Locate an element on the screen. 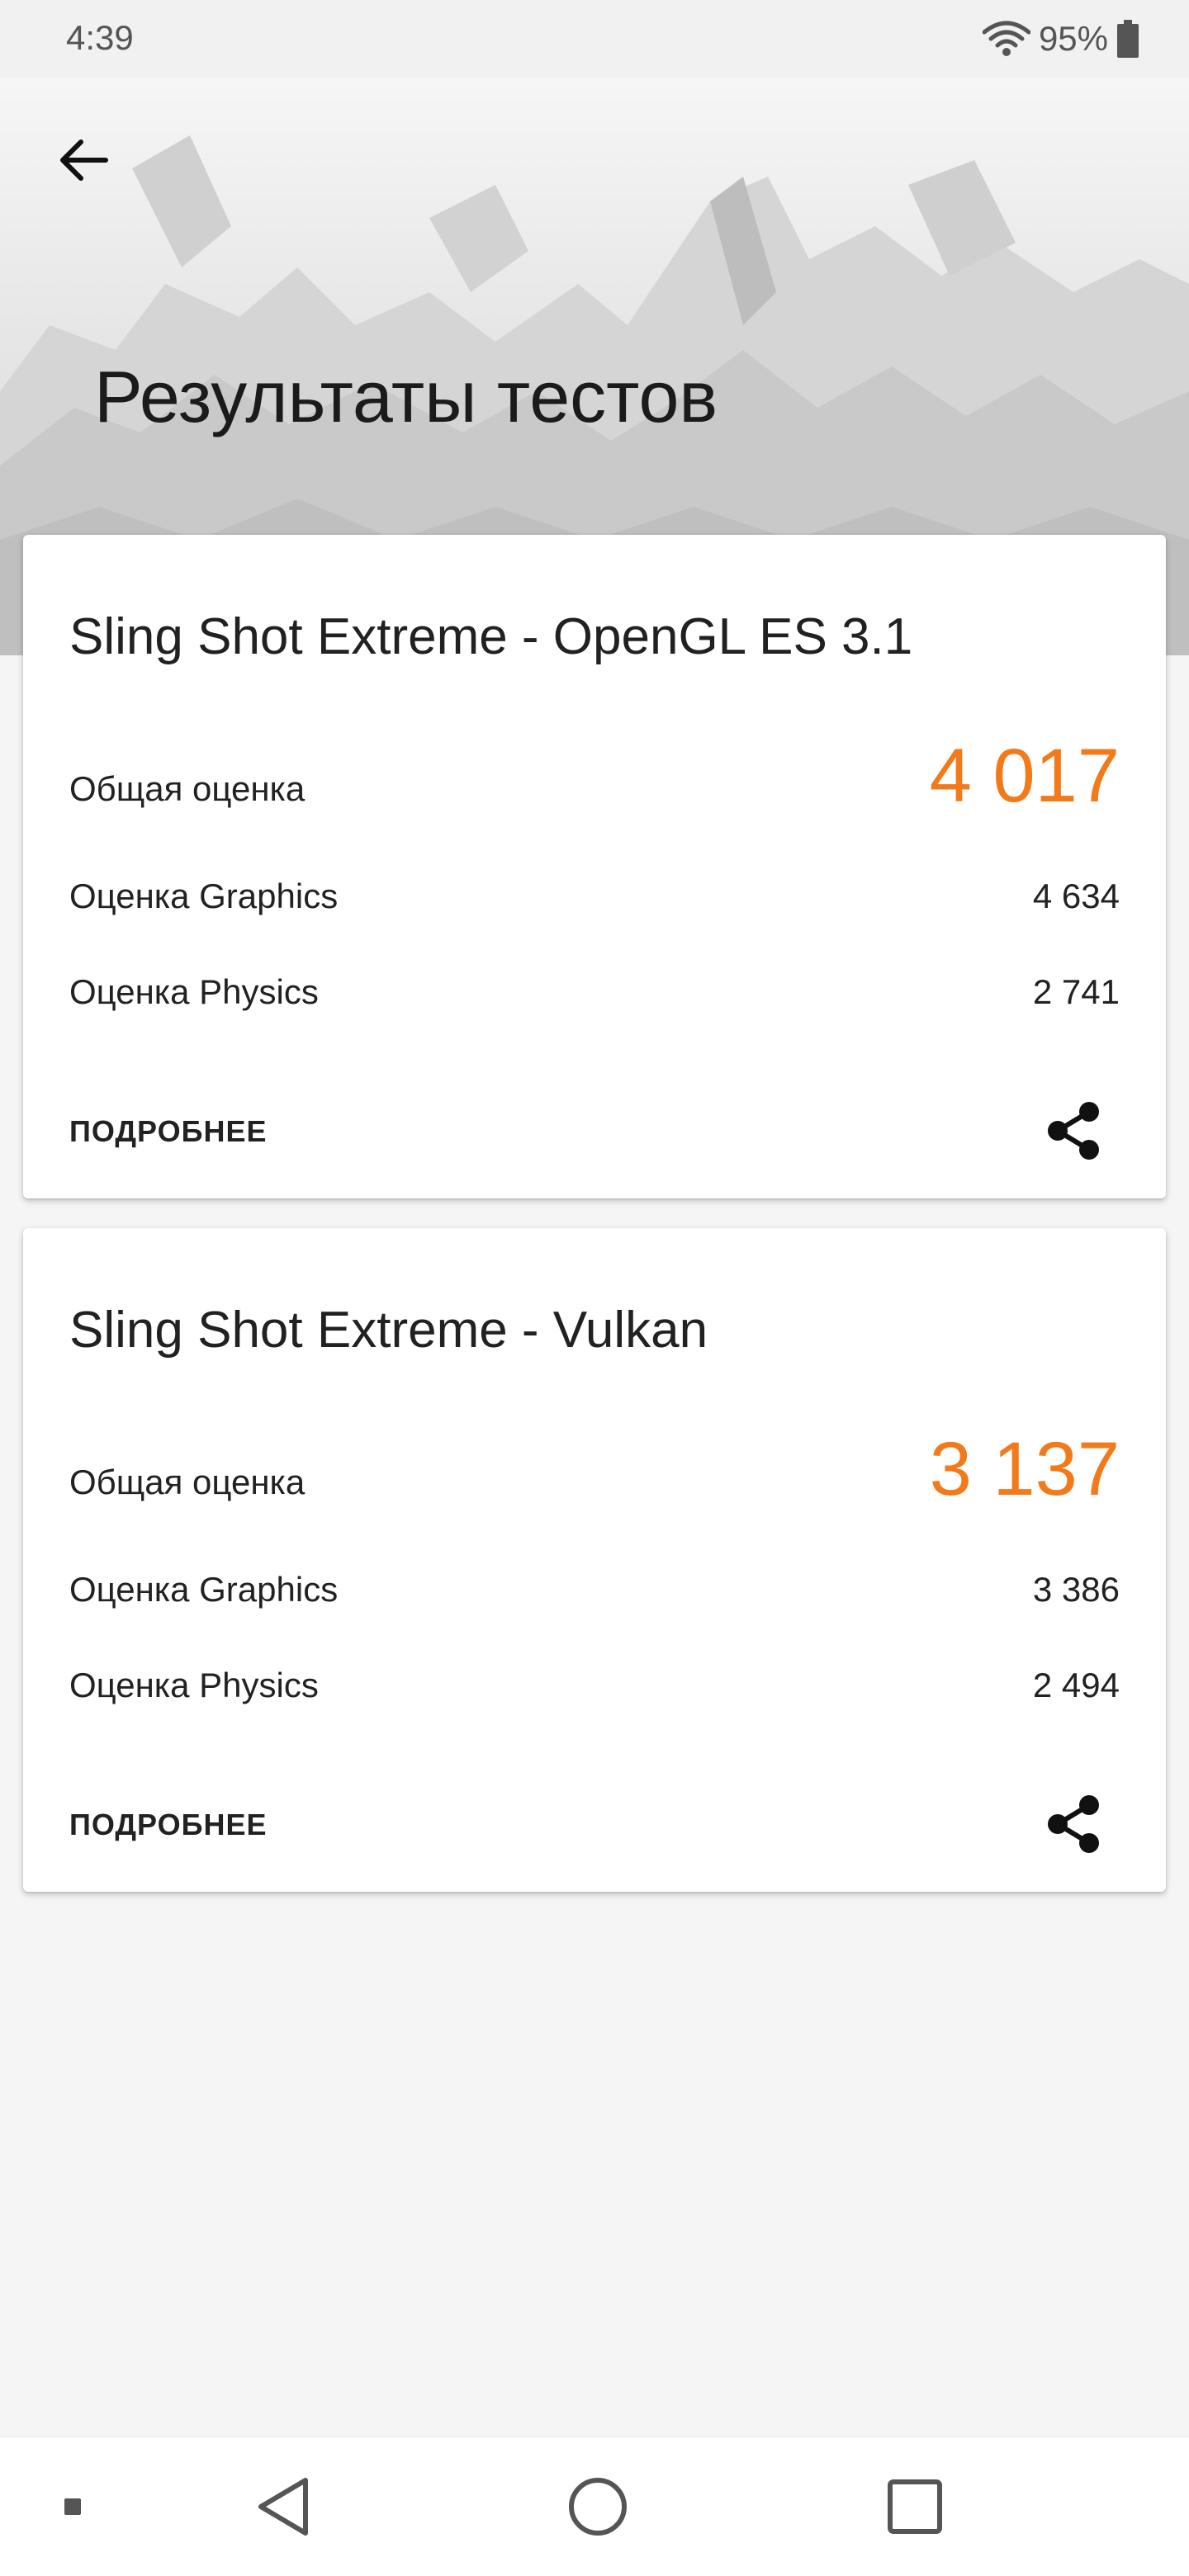  nav-back-button is located at coordinates (284, 2506).